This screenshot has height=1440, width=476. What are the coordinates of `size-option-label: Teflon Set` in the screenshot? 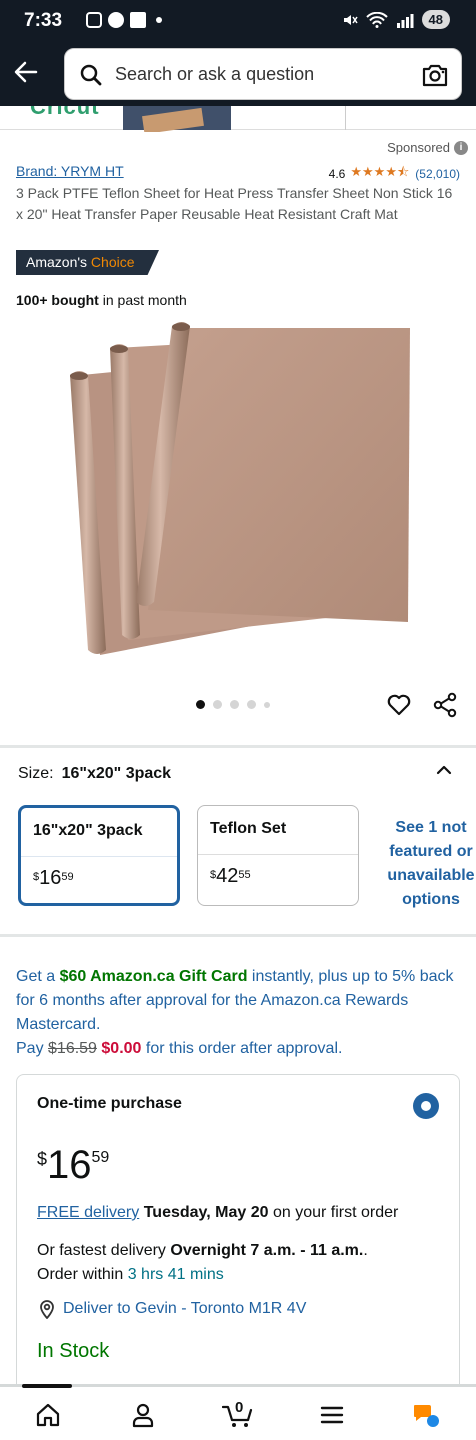 It's located at (248, 828).